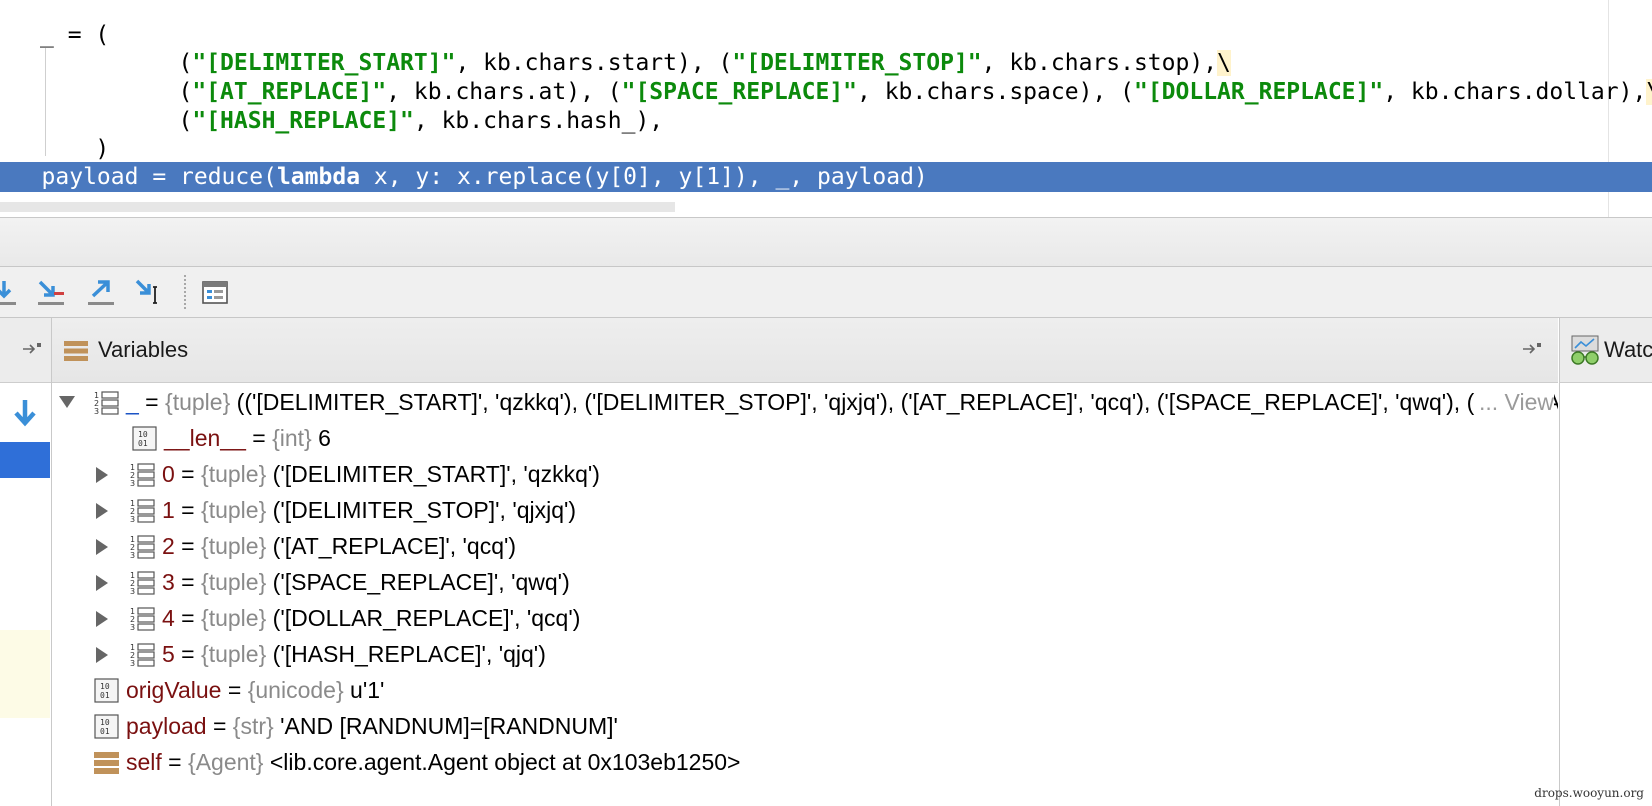  I want to click on variables-header: Variables, so click(805, 350).